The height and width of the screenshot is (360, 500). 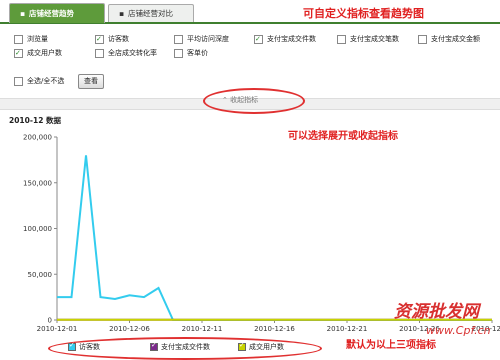 I want to click on tab-shop-trend: ▪ 店铺经营趋势, so click(x=57, y=13).